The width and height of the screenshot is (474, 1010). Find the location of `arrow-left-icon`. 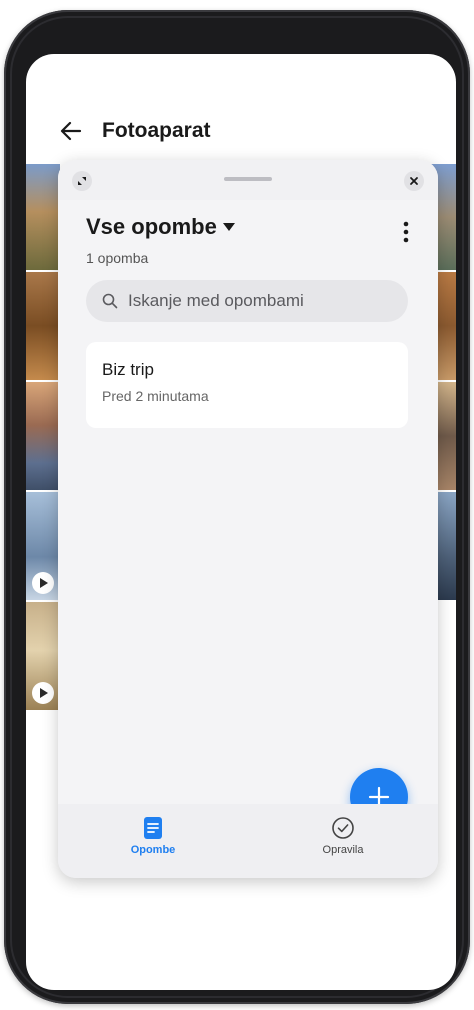

arrow-left-icon is located at coordinates (71, 131).